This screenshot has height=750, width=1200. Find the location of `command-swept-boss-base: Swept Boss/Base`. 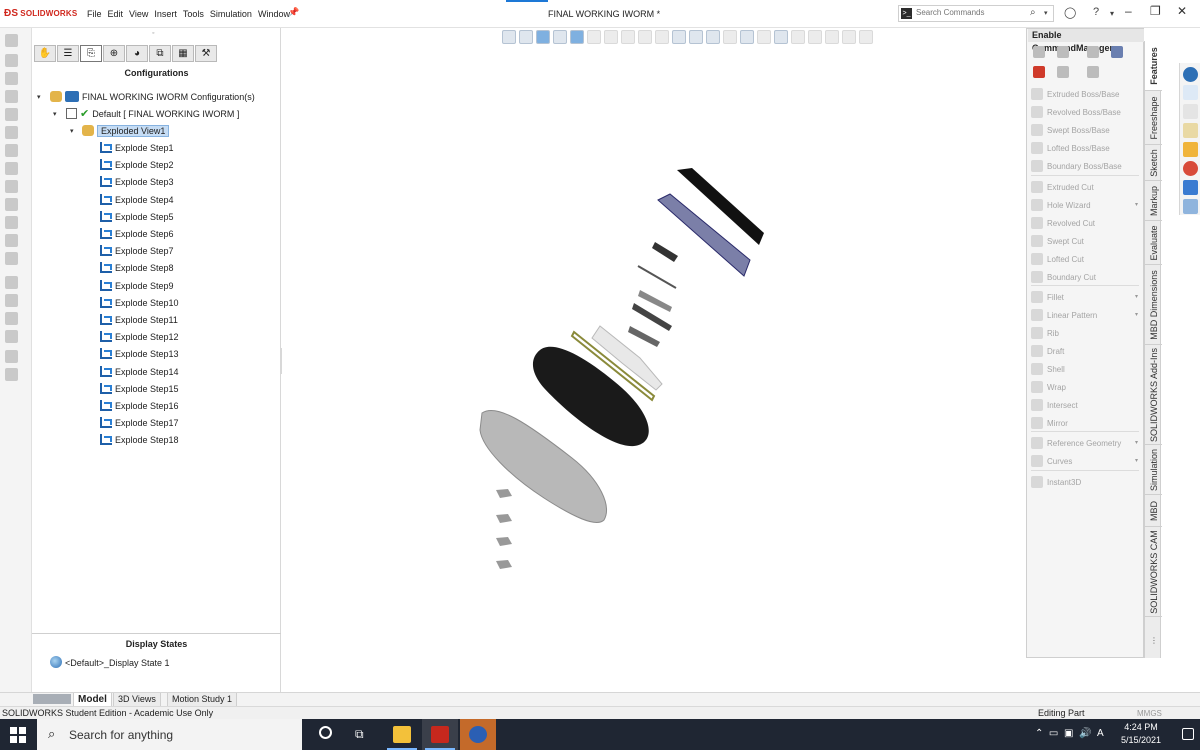

command-swept-boss-base: Swept Boss/Base is located at coordinates (1070, 130).